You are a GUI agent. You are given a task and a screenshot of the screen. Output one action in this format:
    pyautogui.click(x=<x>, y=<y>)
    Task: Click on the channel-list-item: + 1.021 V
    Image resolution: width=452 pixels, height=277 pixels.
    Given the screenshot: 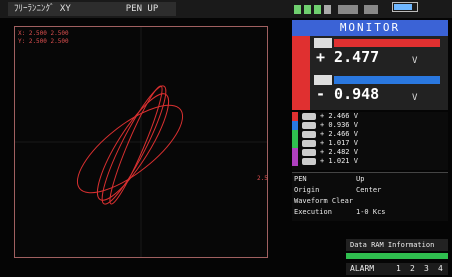 What is the action you would take?
    pyautogui.click(x=370, y=161)
    